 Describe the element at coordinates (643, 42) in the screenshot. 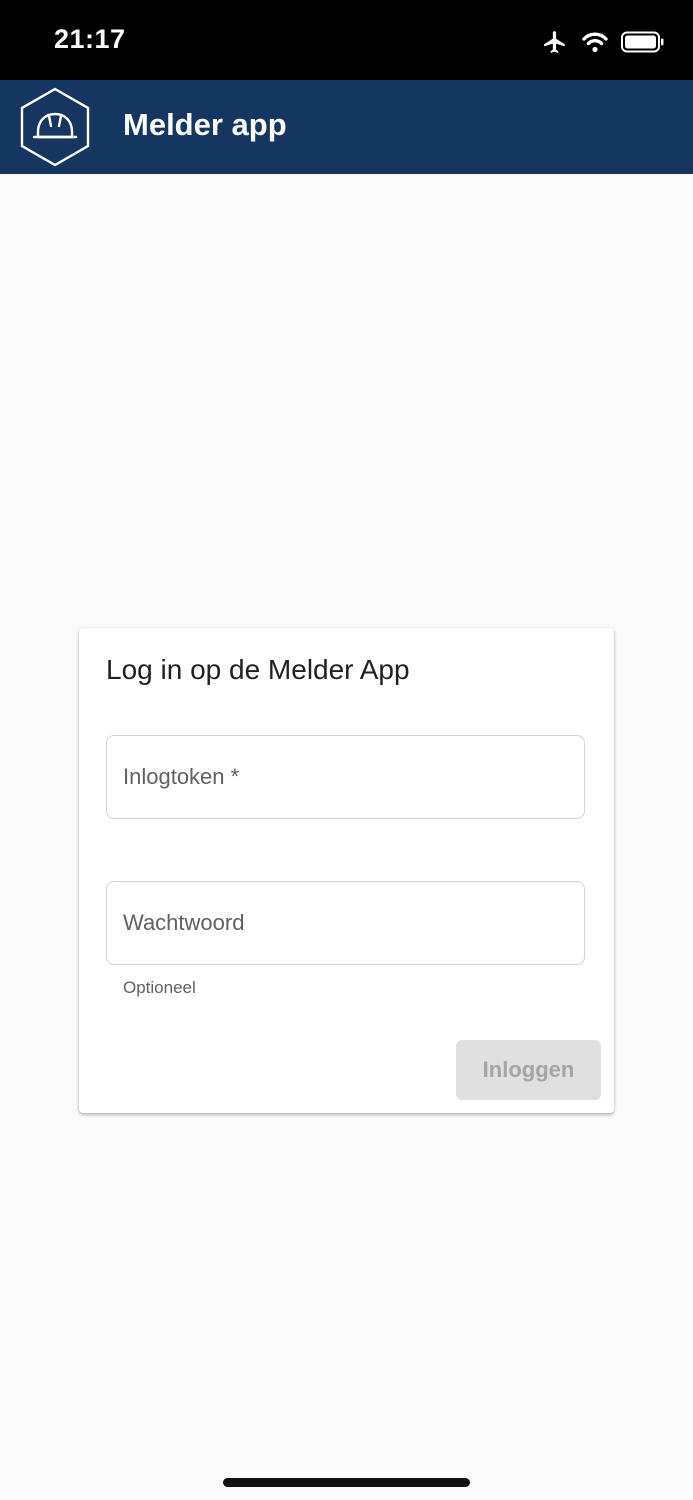

I see `battery-icon` at that location.